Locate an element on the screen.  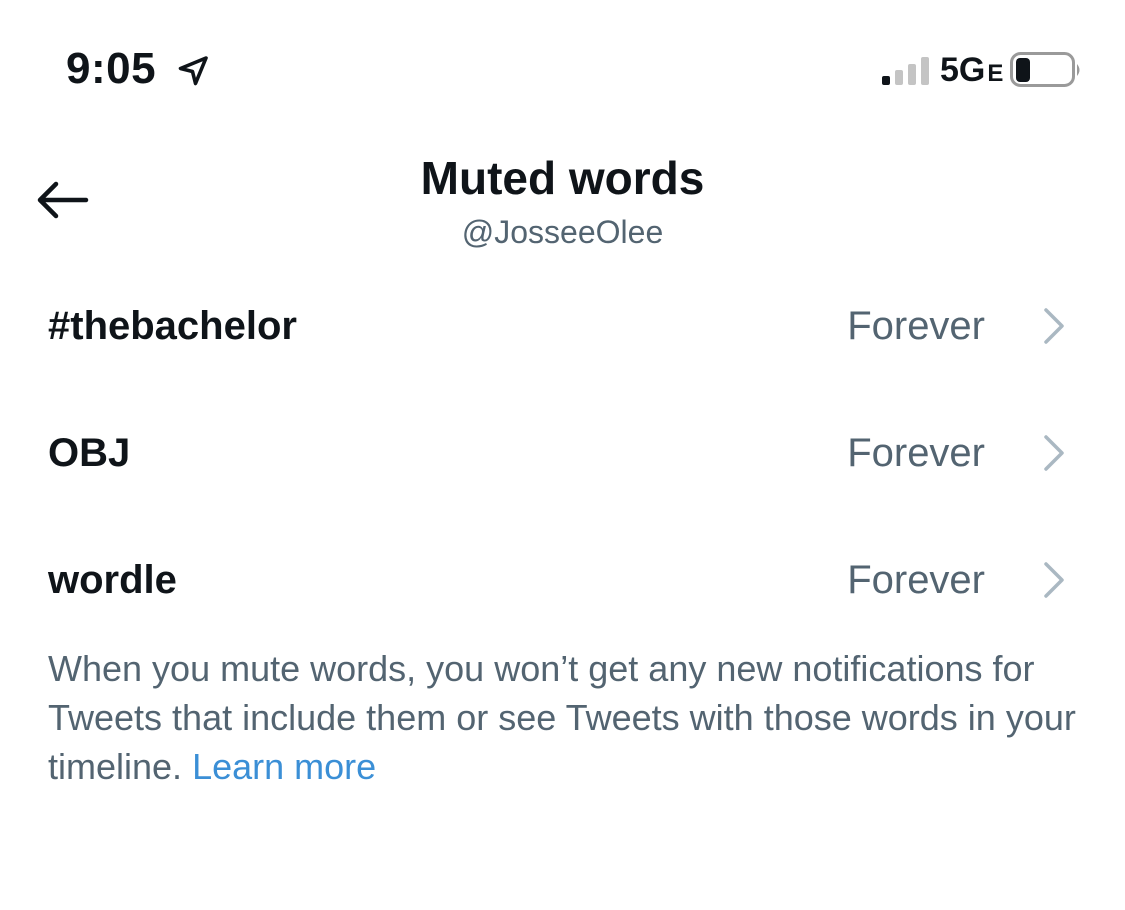
battery-icon is located at coordinates (1045, 69).